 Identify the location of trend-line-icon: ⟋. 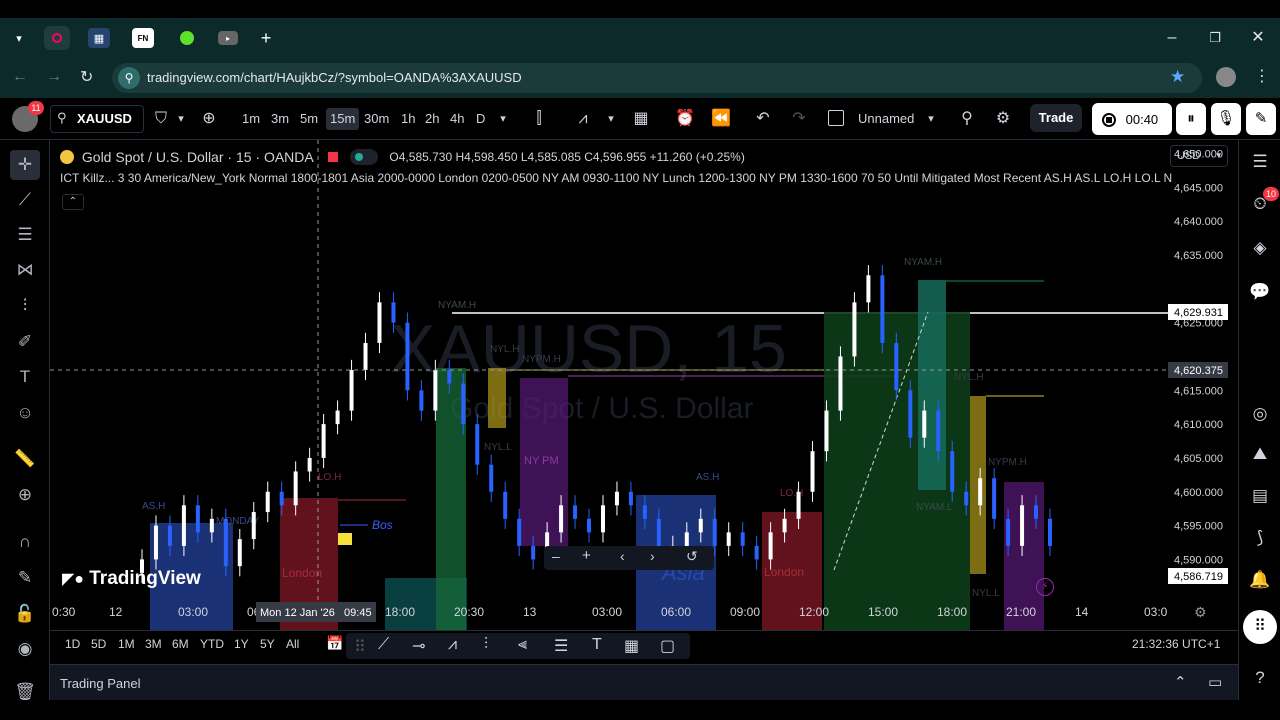
(25, 200).